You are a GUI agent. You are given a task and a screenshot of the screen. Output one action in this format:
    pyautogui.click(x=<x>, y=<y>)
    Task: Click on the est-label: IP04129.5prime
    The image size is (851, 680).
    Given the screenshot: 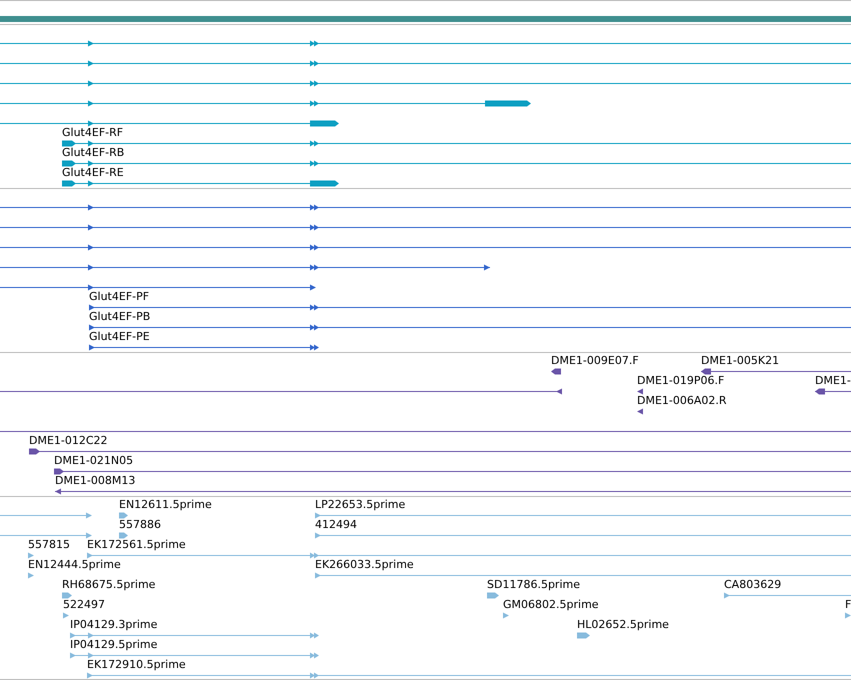 What is the action you would take?
    pyautogui.click(x=114, y=644)
    